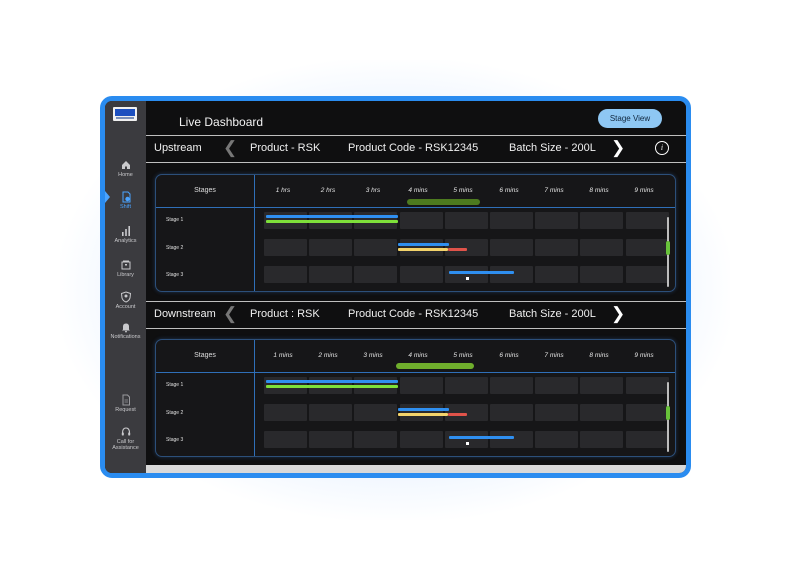 The width and height of the screenshot is (791, 583). Describe the element at coordinates (125, 175) in the screenshot. I see `sidebar-item-label: Home` at that location.